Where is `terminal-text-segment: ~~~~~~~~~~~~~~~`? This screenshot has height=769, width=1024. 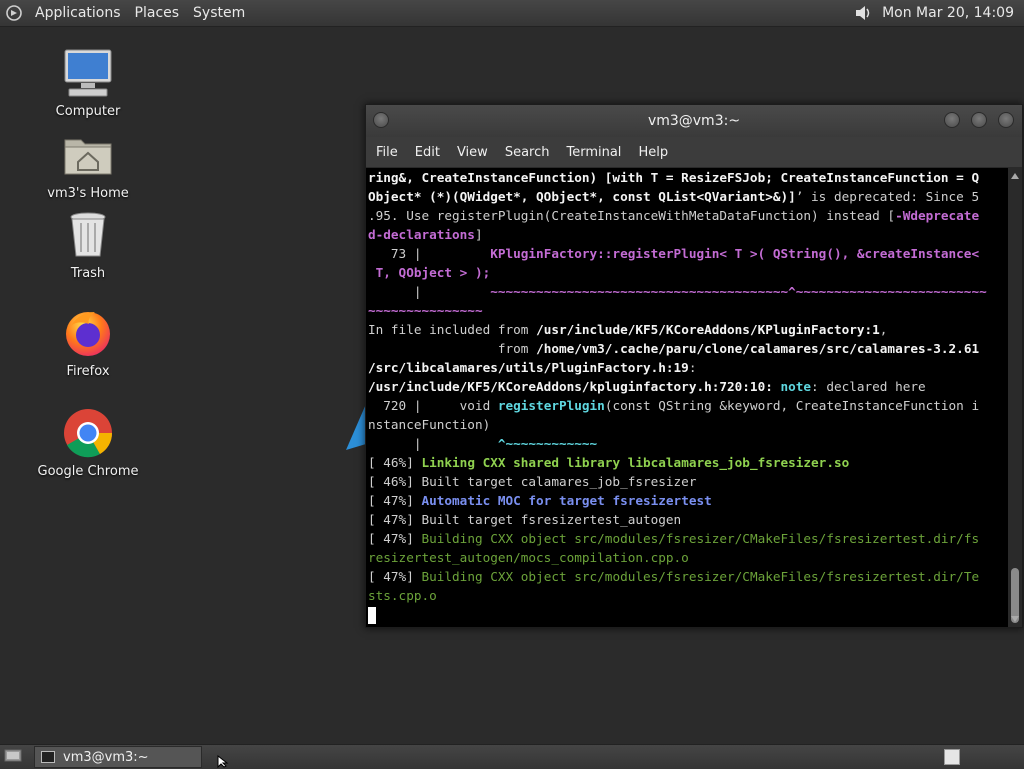 terminal-text-segment: ~~~~~~~~~~~~~~~ is located at coordinates (425, 310).